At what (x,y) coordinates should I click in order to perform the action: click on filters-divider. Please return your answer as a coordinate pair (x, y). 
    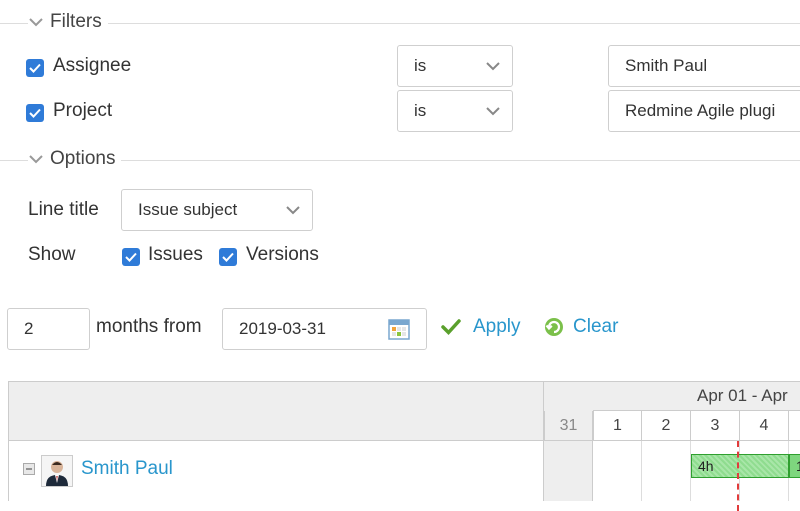
    Looking at the image, I should click on (400, 23).